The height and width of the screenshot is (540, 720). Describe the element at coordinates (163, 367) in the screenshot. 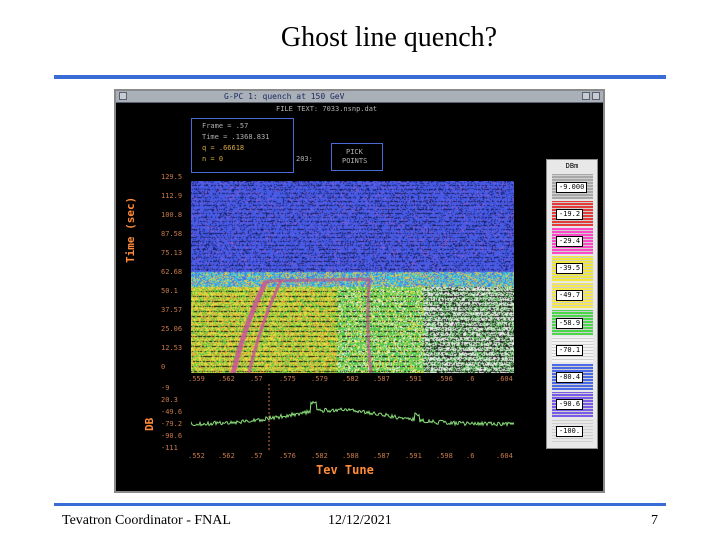

I see `y-tick: 0` at that location.